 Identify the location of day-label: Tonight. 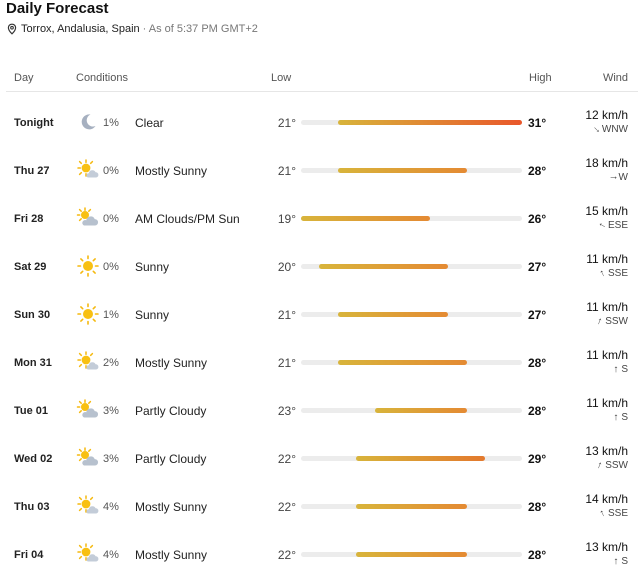
(34, 123).